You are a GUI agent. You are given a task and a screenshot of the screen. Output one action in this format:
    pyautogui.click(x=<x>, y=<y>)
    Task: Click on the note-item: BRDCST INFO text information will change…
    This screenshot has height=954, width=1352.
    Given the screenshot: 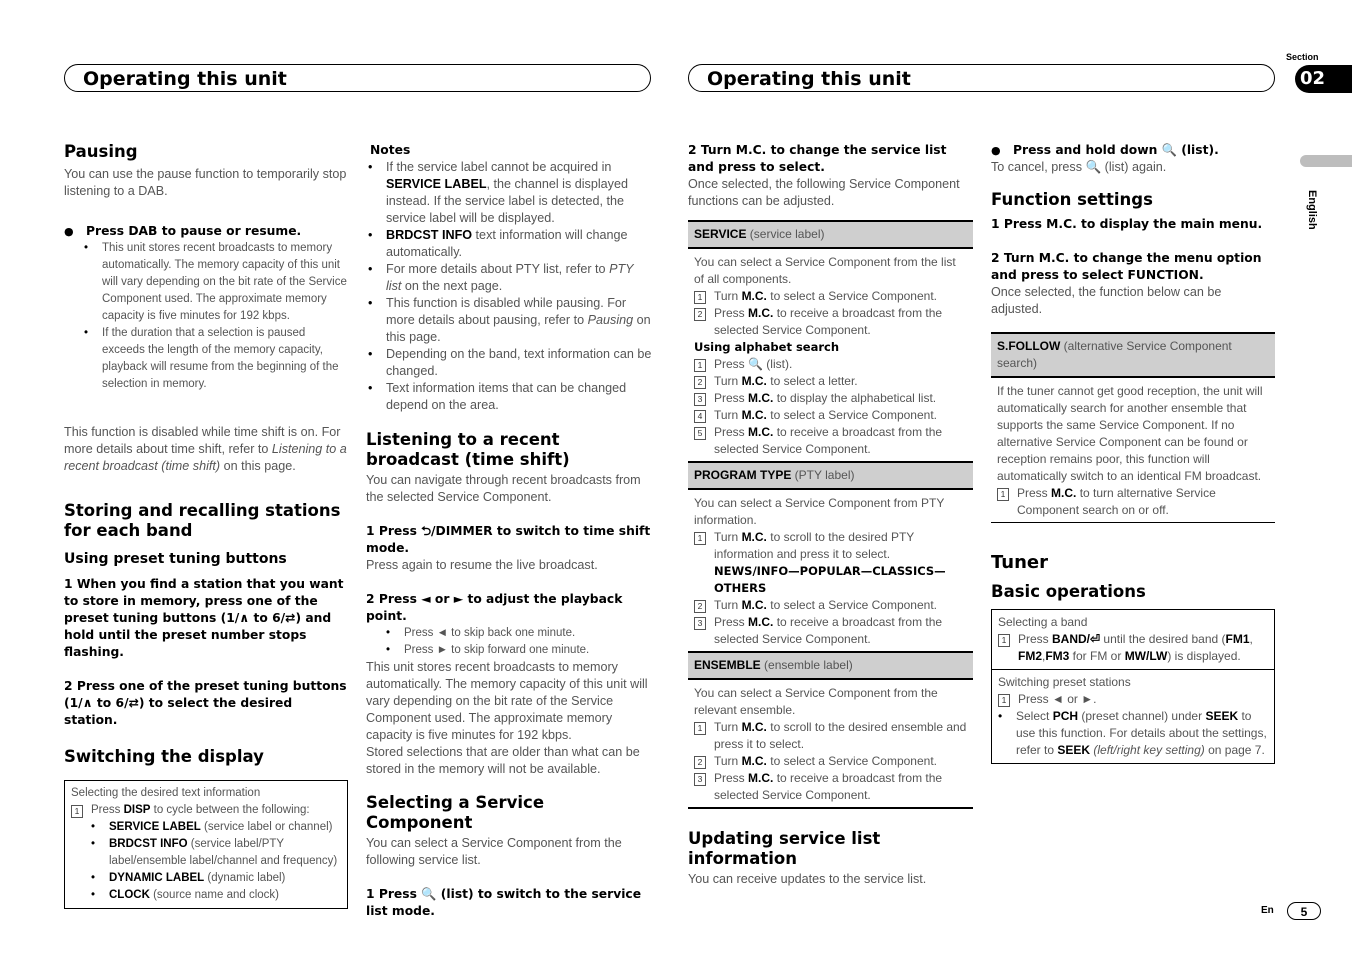 What is the action you would take?
    pyautogui.click(x=508, y=244)
    